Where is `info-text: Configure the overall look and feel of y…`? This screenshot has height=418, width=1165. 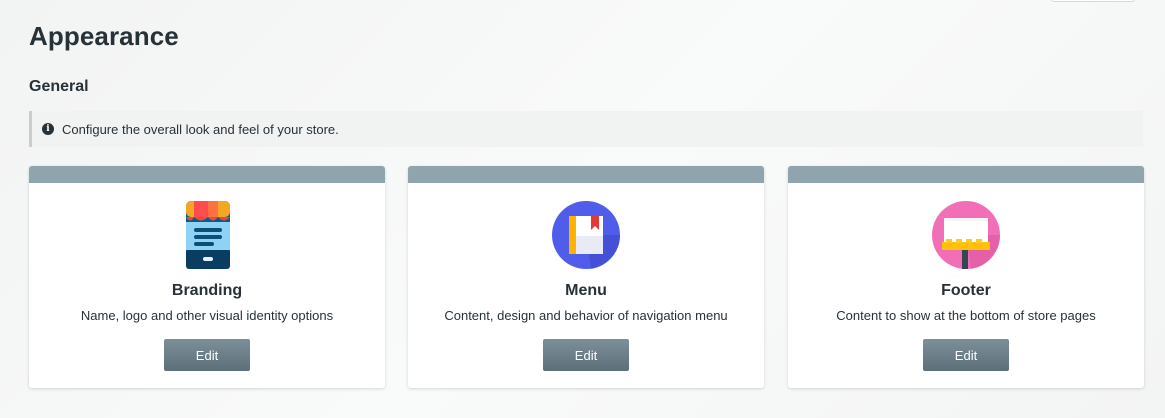
info-text: Configure the overall look and feel of y… is located at coordinates (200, 129).